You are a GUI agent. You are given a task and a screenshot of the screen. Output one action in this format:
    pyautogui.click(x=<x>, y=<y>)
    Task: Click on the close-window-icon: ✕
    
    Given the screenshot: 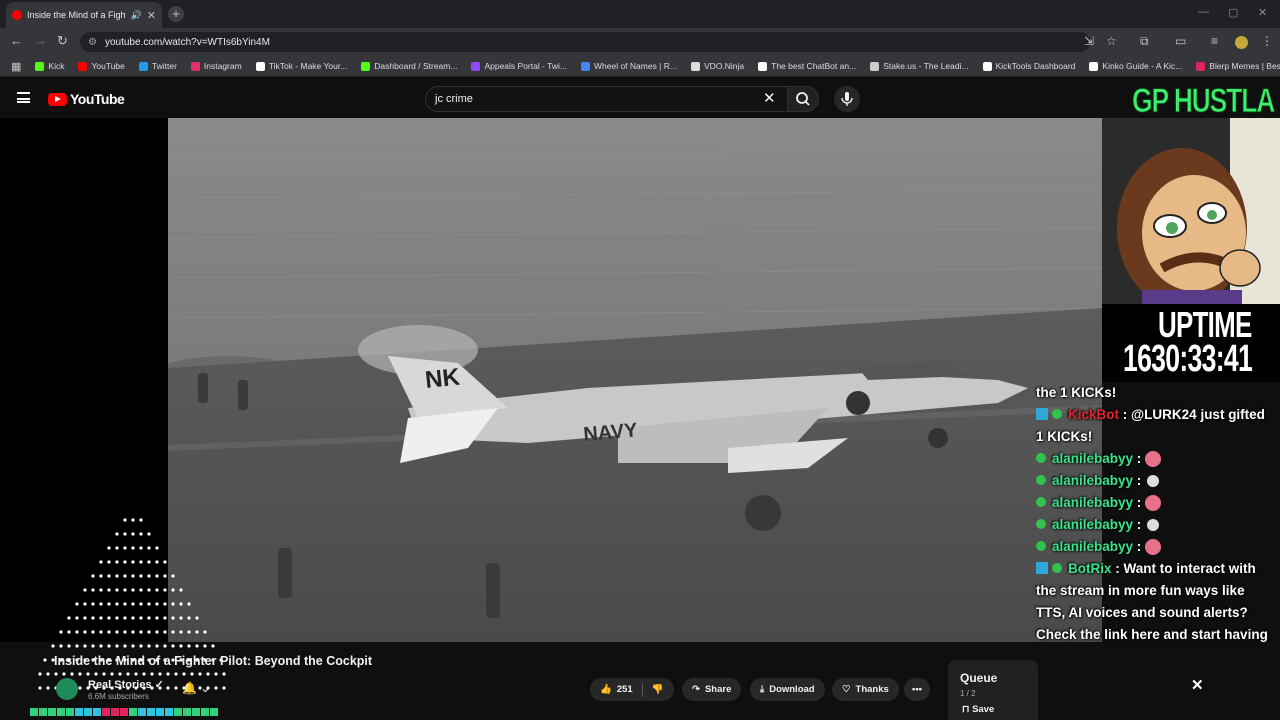 What is the action you would take?
    pyautogui.click(x=1262, y=12)
    